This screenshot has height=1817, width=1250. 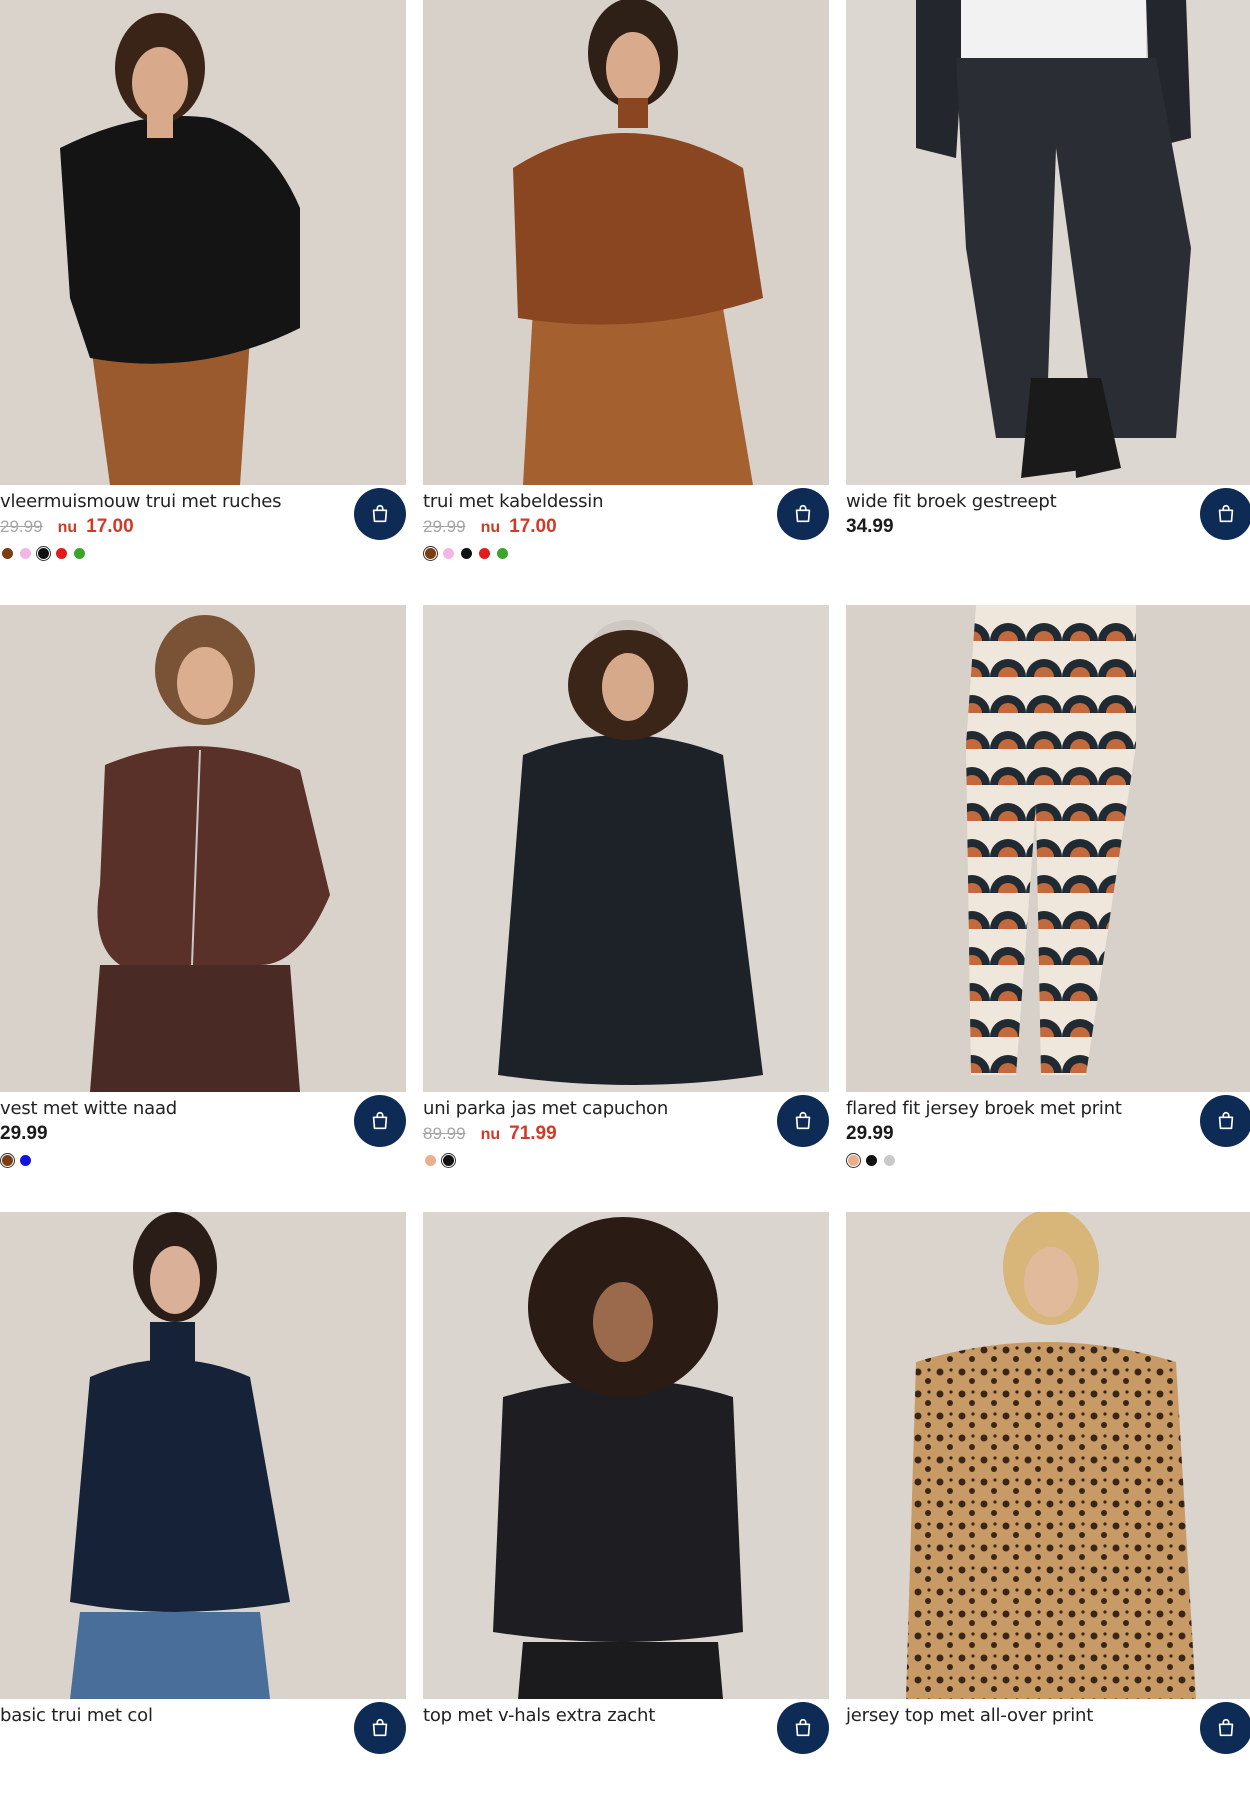 I want to click on price-row: 34.99, so click(x=870, y=527).